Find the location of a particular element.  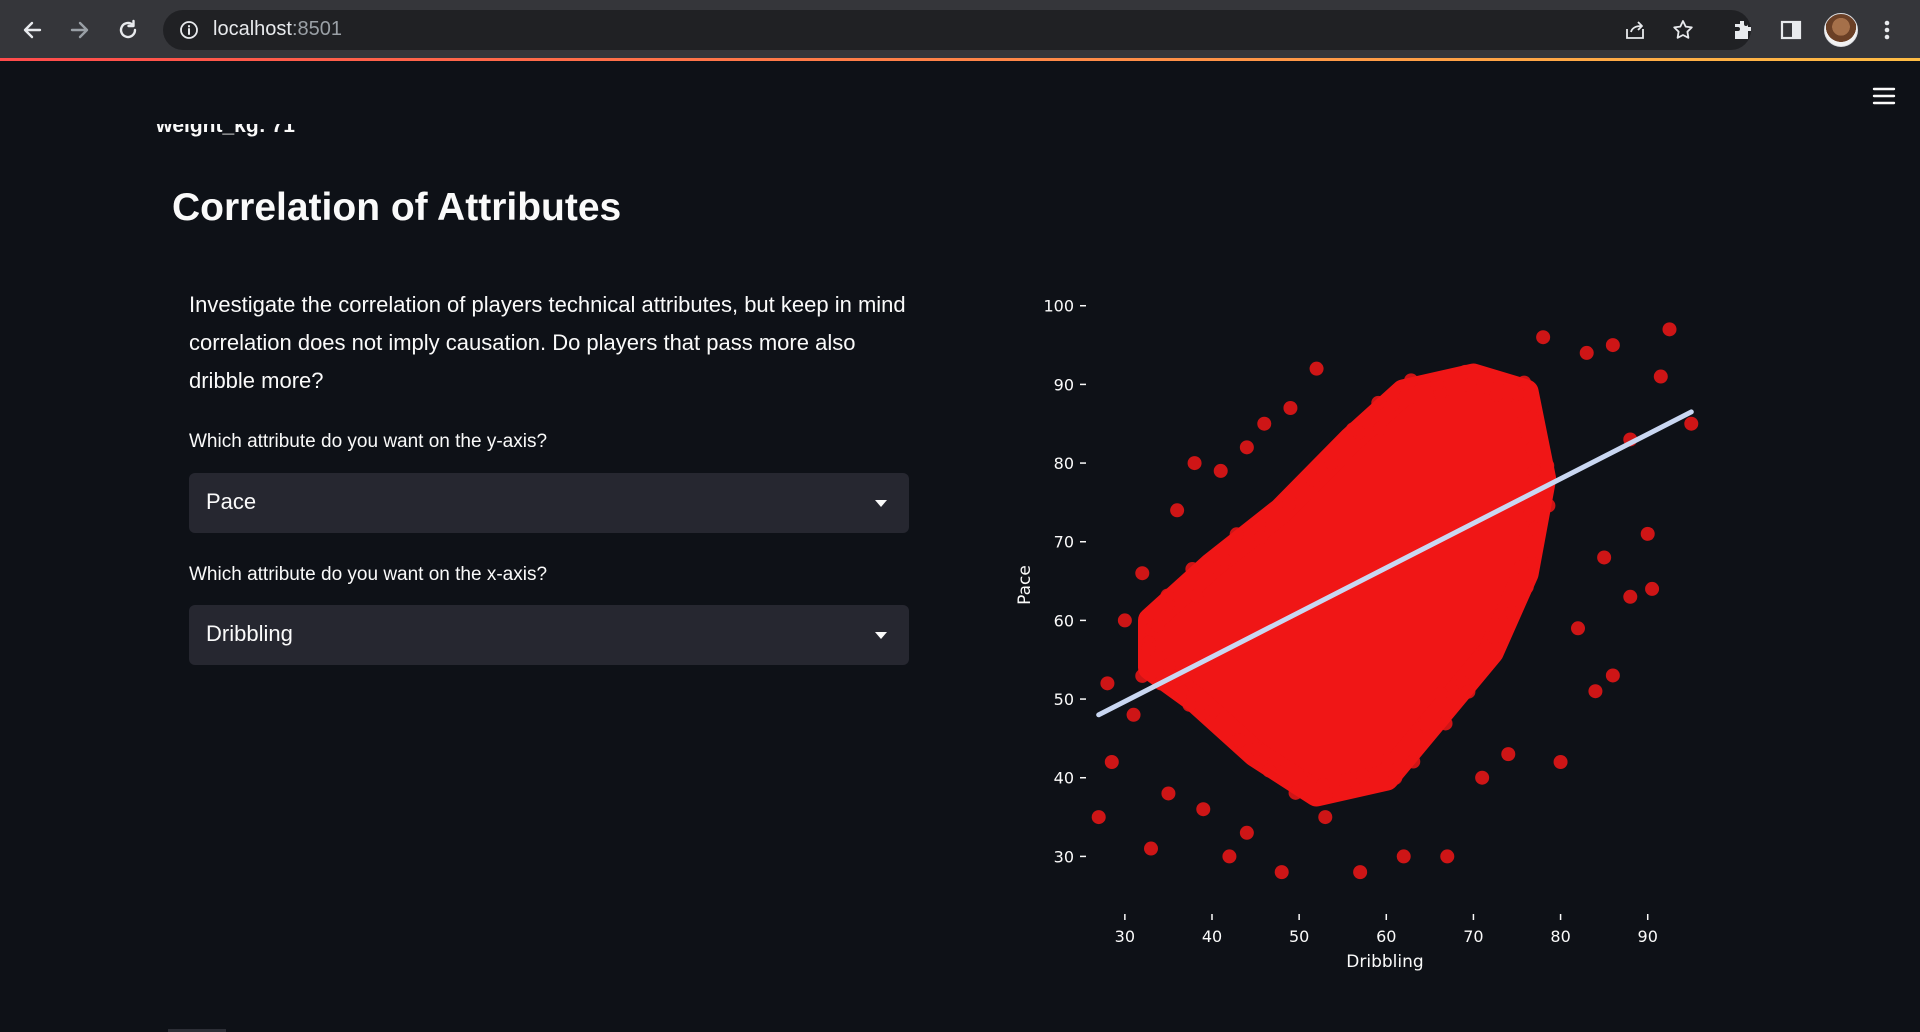

y-axis-select: Pace is located at coordinates (549, 503).